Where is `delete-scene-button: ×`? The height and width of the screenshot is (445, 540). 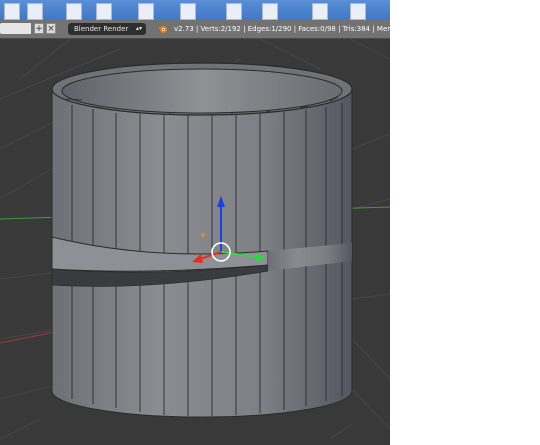
delete-scene-button: × is located at coordinates (51, 28).